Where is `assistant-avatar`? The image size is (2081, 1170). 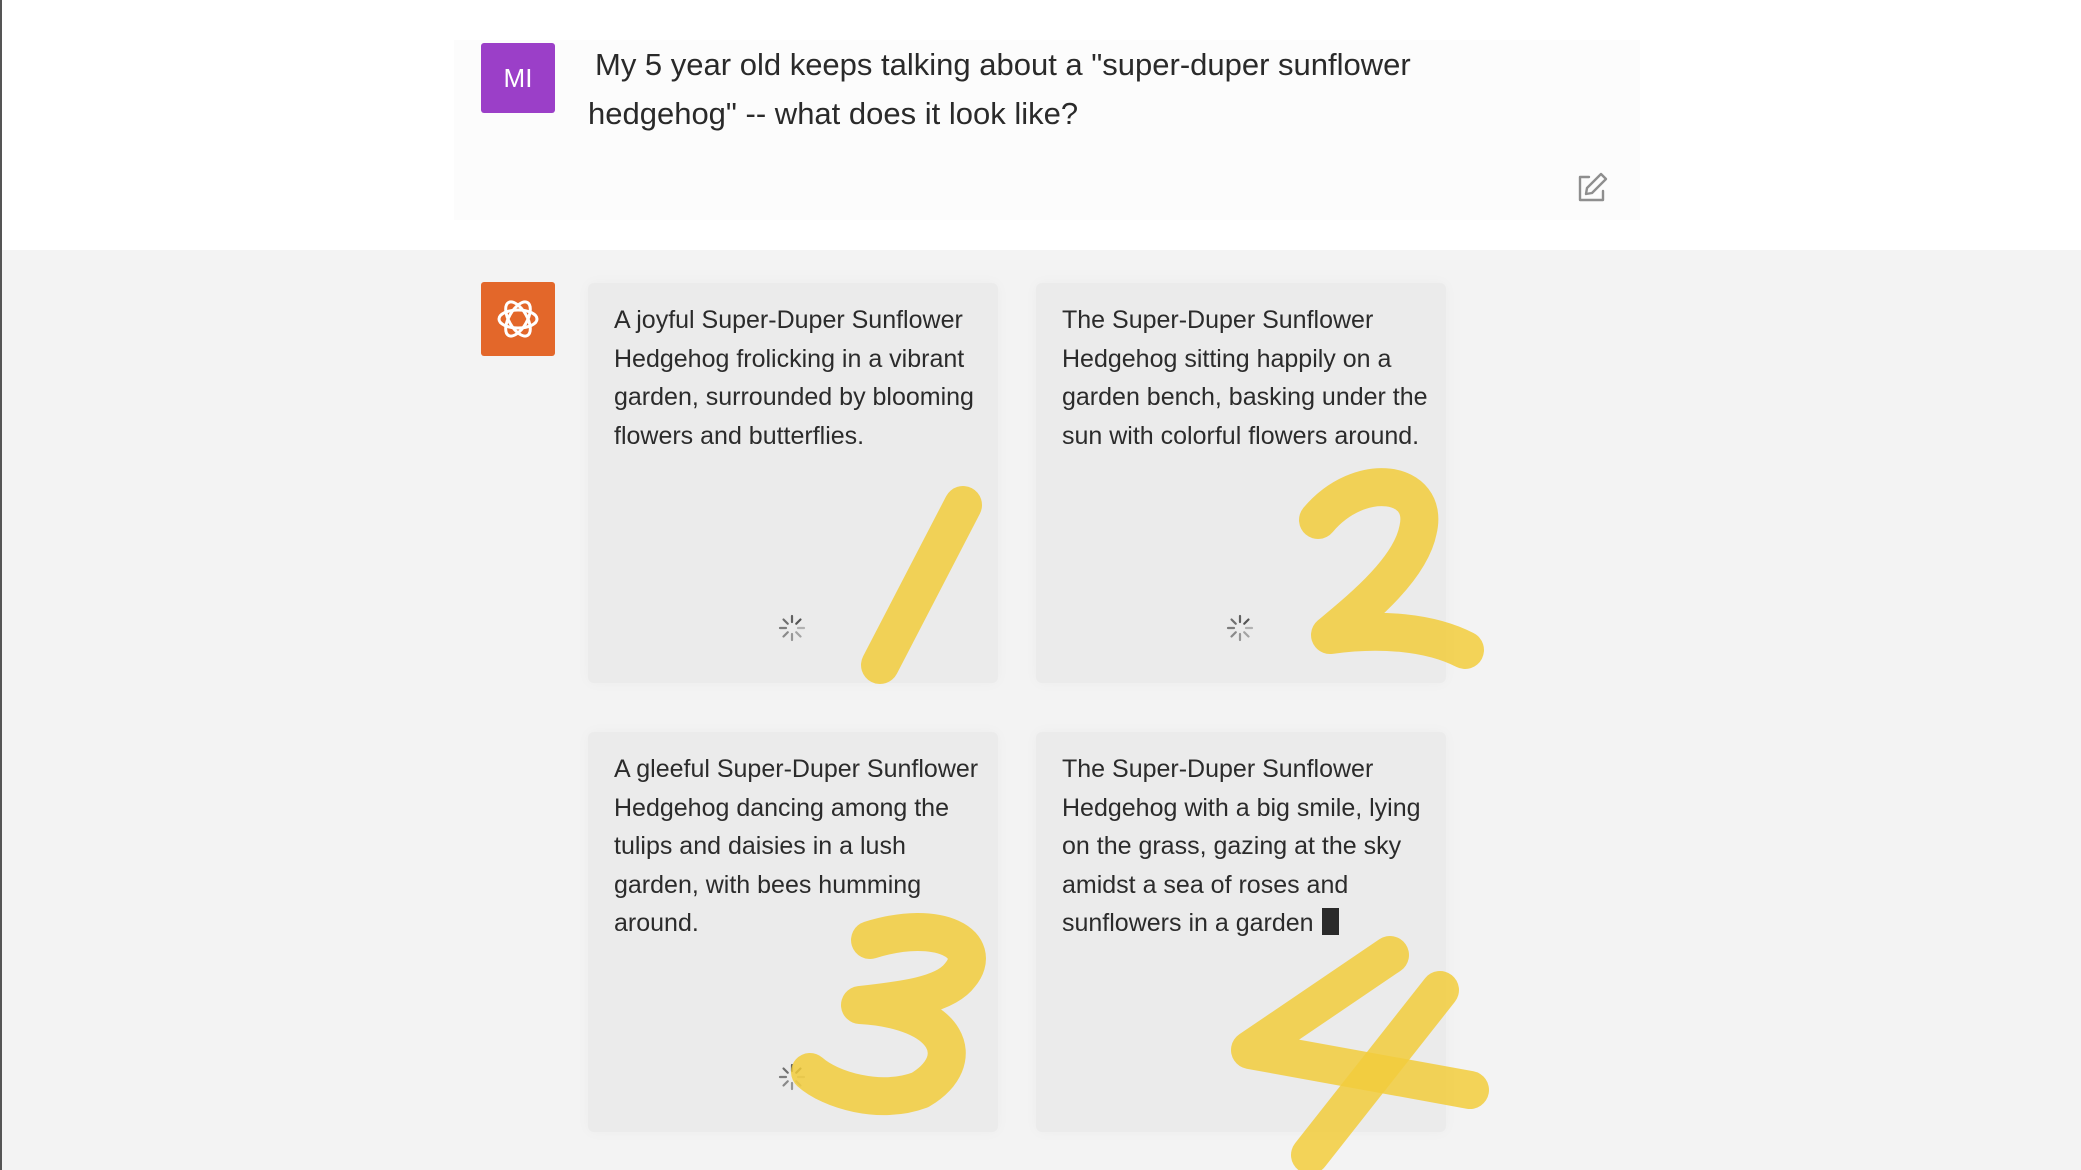
assistant-avatar is located at coordinates (518, 319).